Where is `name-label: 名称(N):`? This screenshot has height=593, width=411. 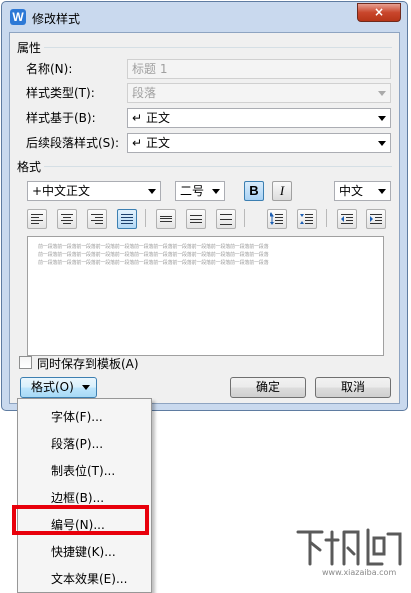 name-label: 名称(N): is located at coordinates (49, 69).